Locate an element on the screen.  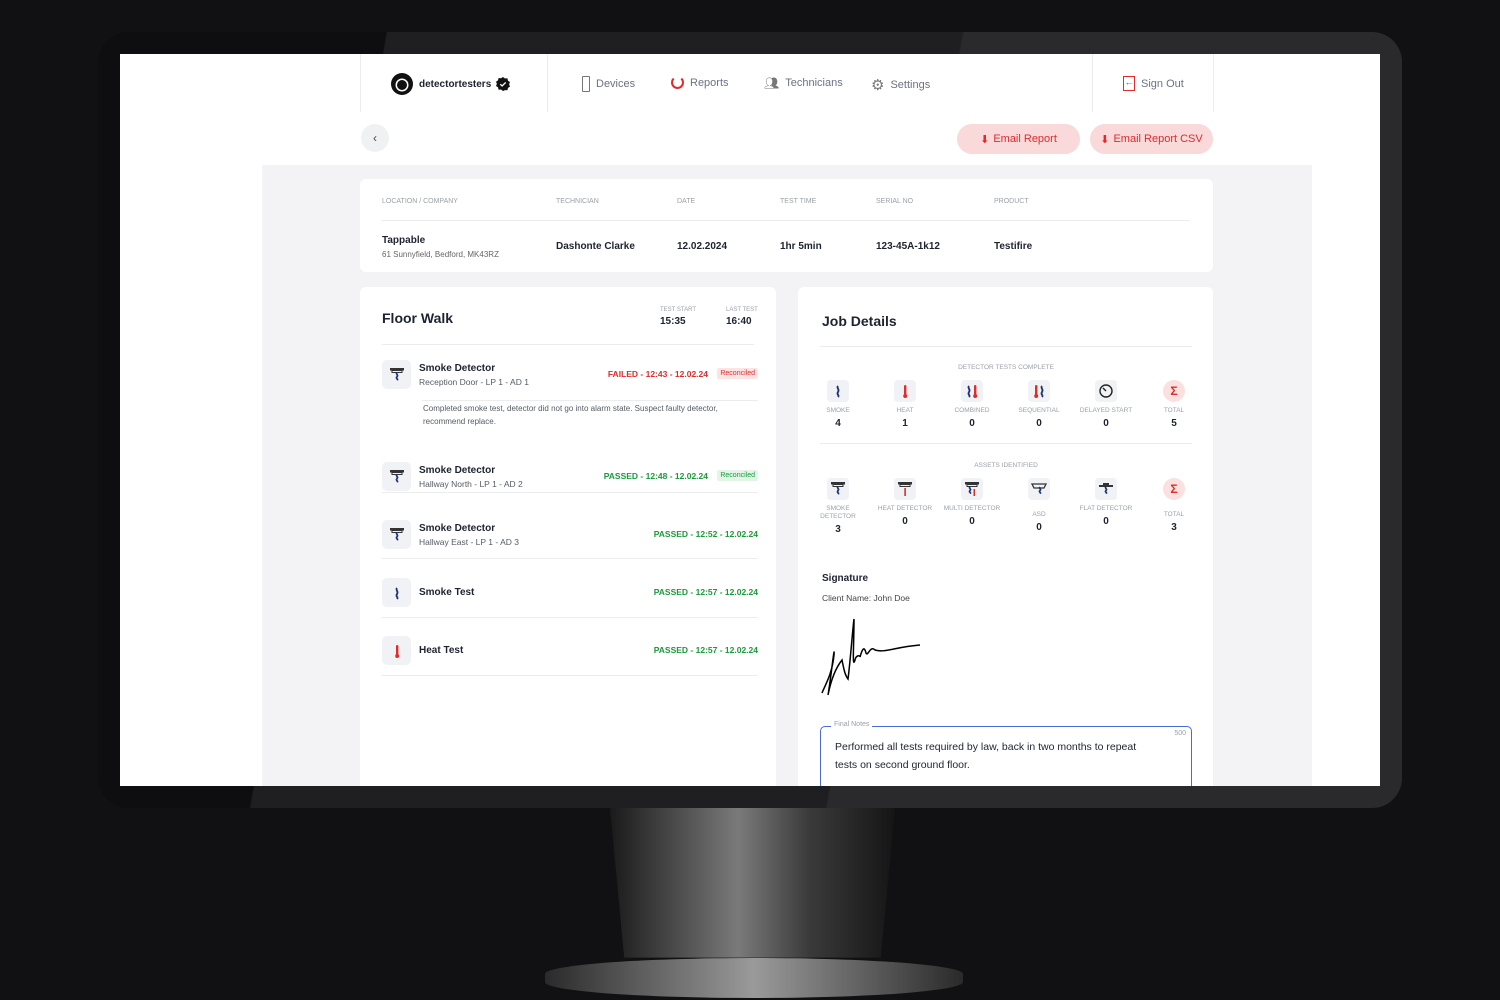
row-title: Heat Test is located at coordinates (441, 650).